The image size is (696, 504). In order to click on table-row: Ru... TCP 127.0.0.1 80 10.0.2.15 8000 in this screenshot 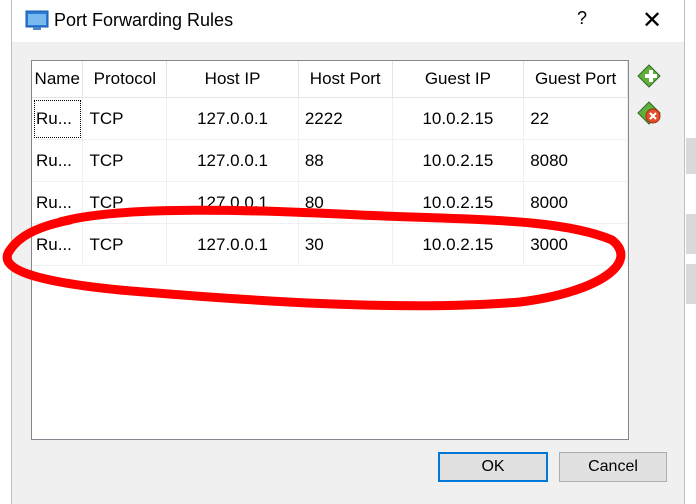, I will do `click(330, 202)`.